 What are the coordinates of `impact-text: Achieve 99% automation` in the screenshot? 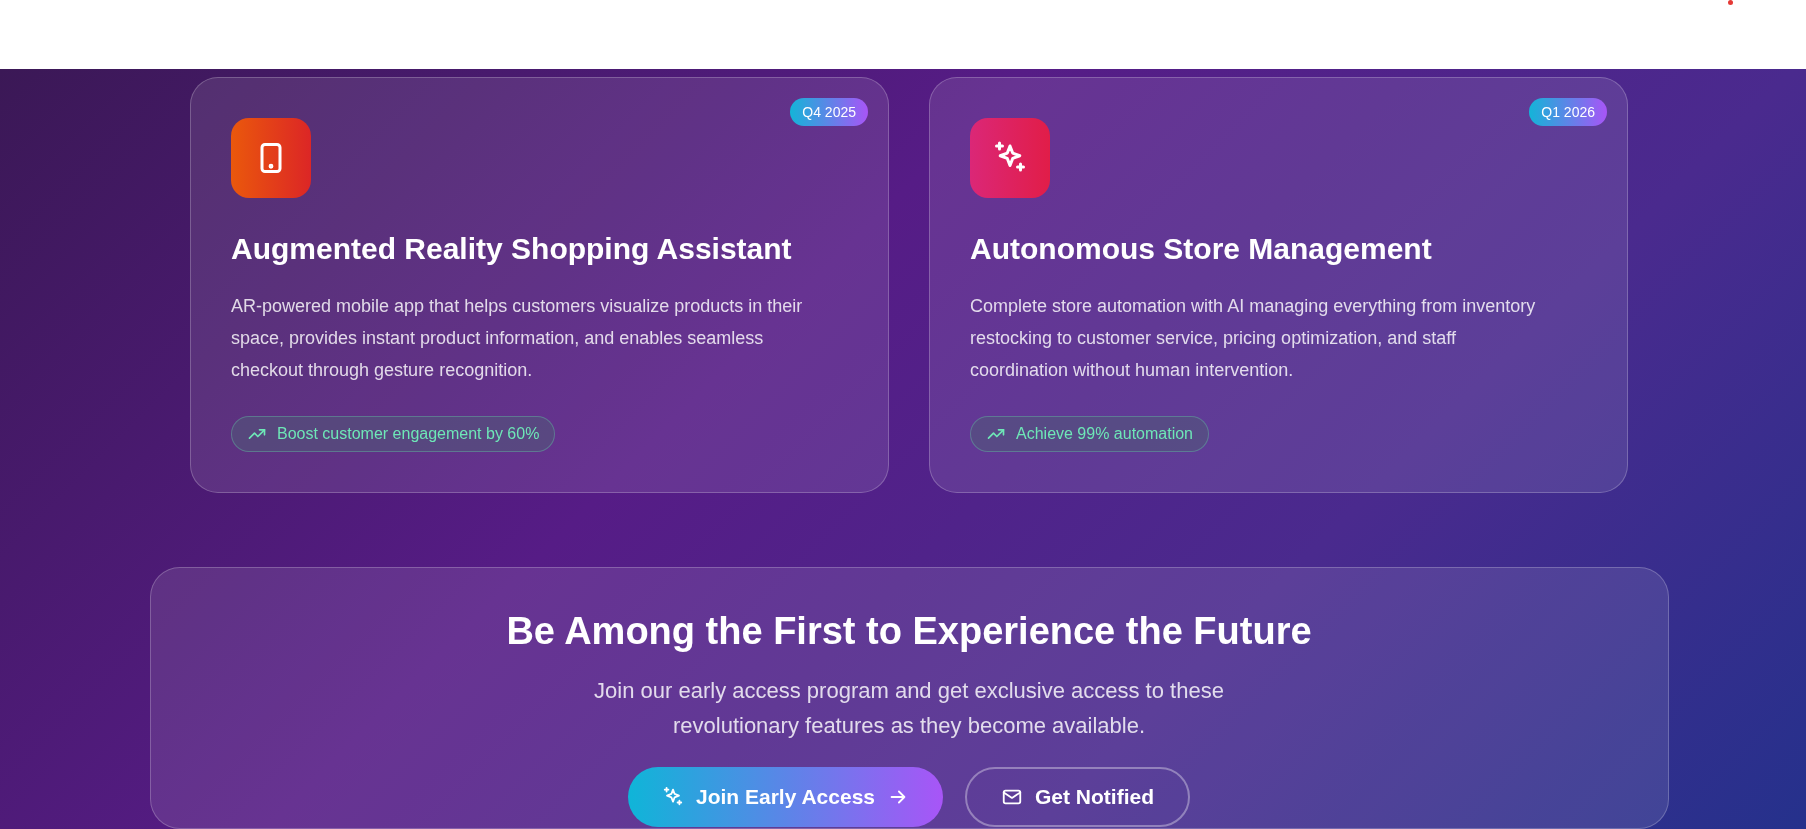 It's located at (1104, 434).